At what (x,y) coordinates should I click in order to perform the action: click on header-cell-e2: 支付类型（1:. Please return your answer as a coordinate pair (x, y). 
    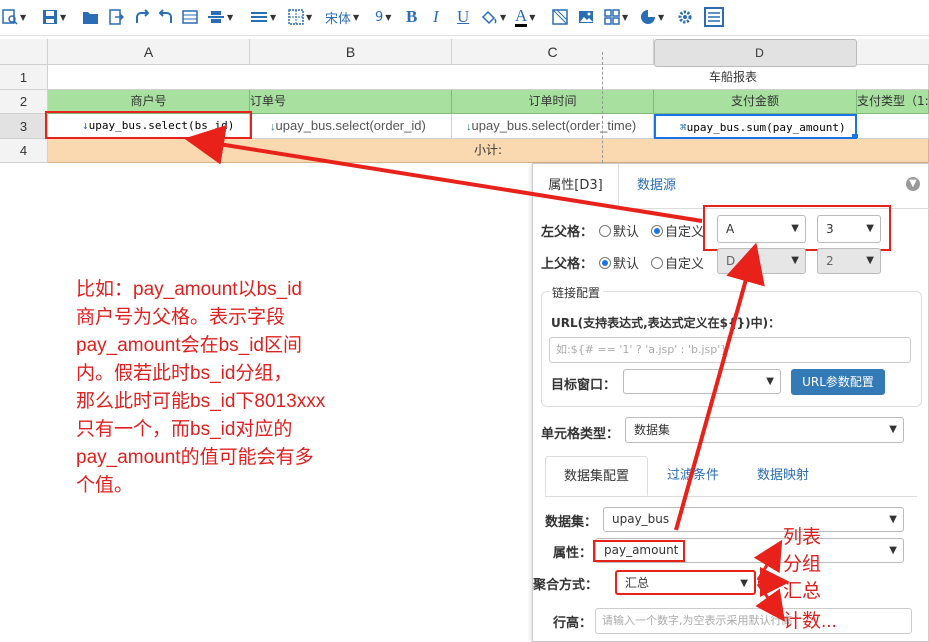
    Looking at the image, I should click on (893, 102).